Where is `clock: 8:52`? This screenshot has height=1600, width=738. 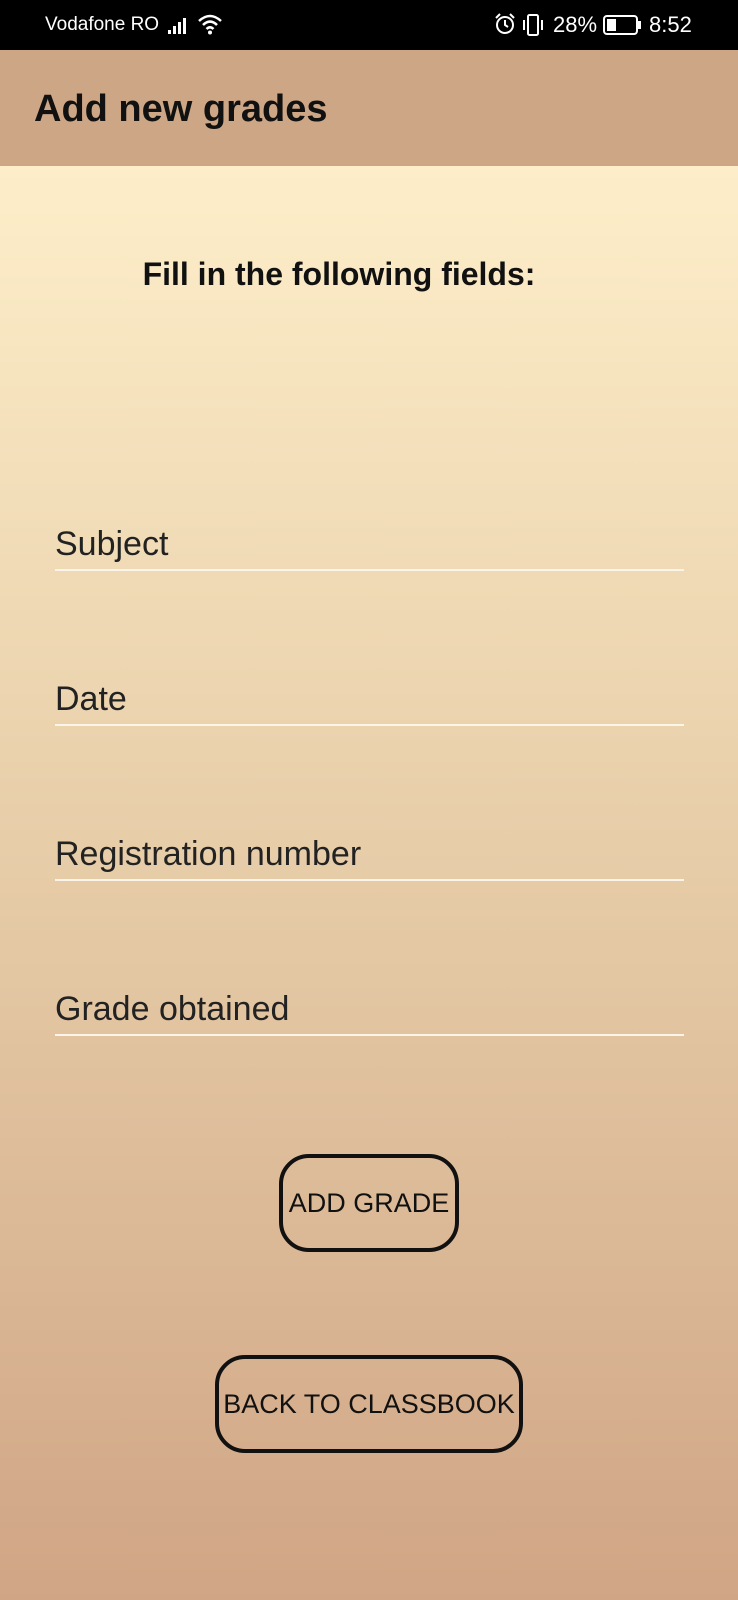 clock: 8:52 is located at coordinates (670, 24).